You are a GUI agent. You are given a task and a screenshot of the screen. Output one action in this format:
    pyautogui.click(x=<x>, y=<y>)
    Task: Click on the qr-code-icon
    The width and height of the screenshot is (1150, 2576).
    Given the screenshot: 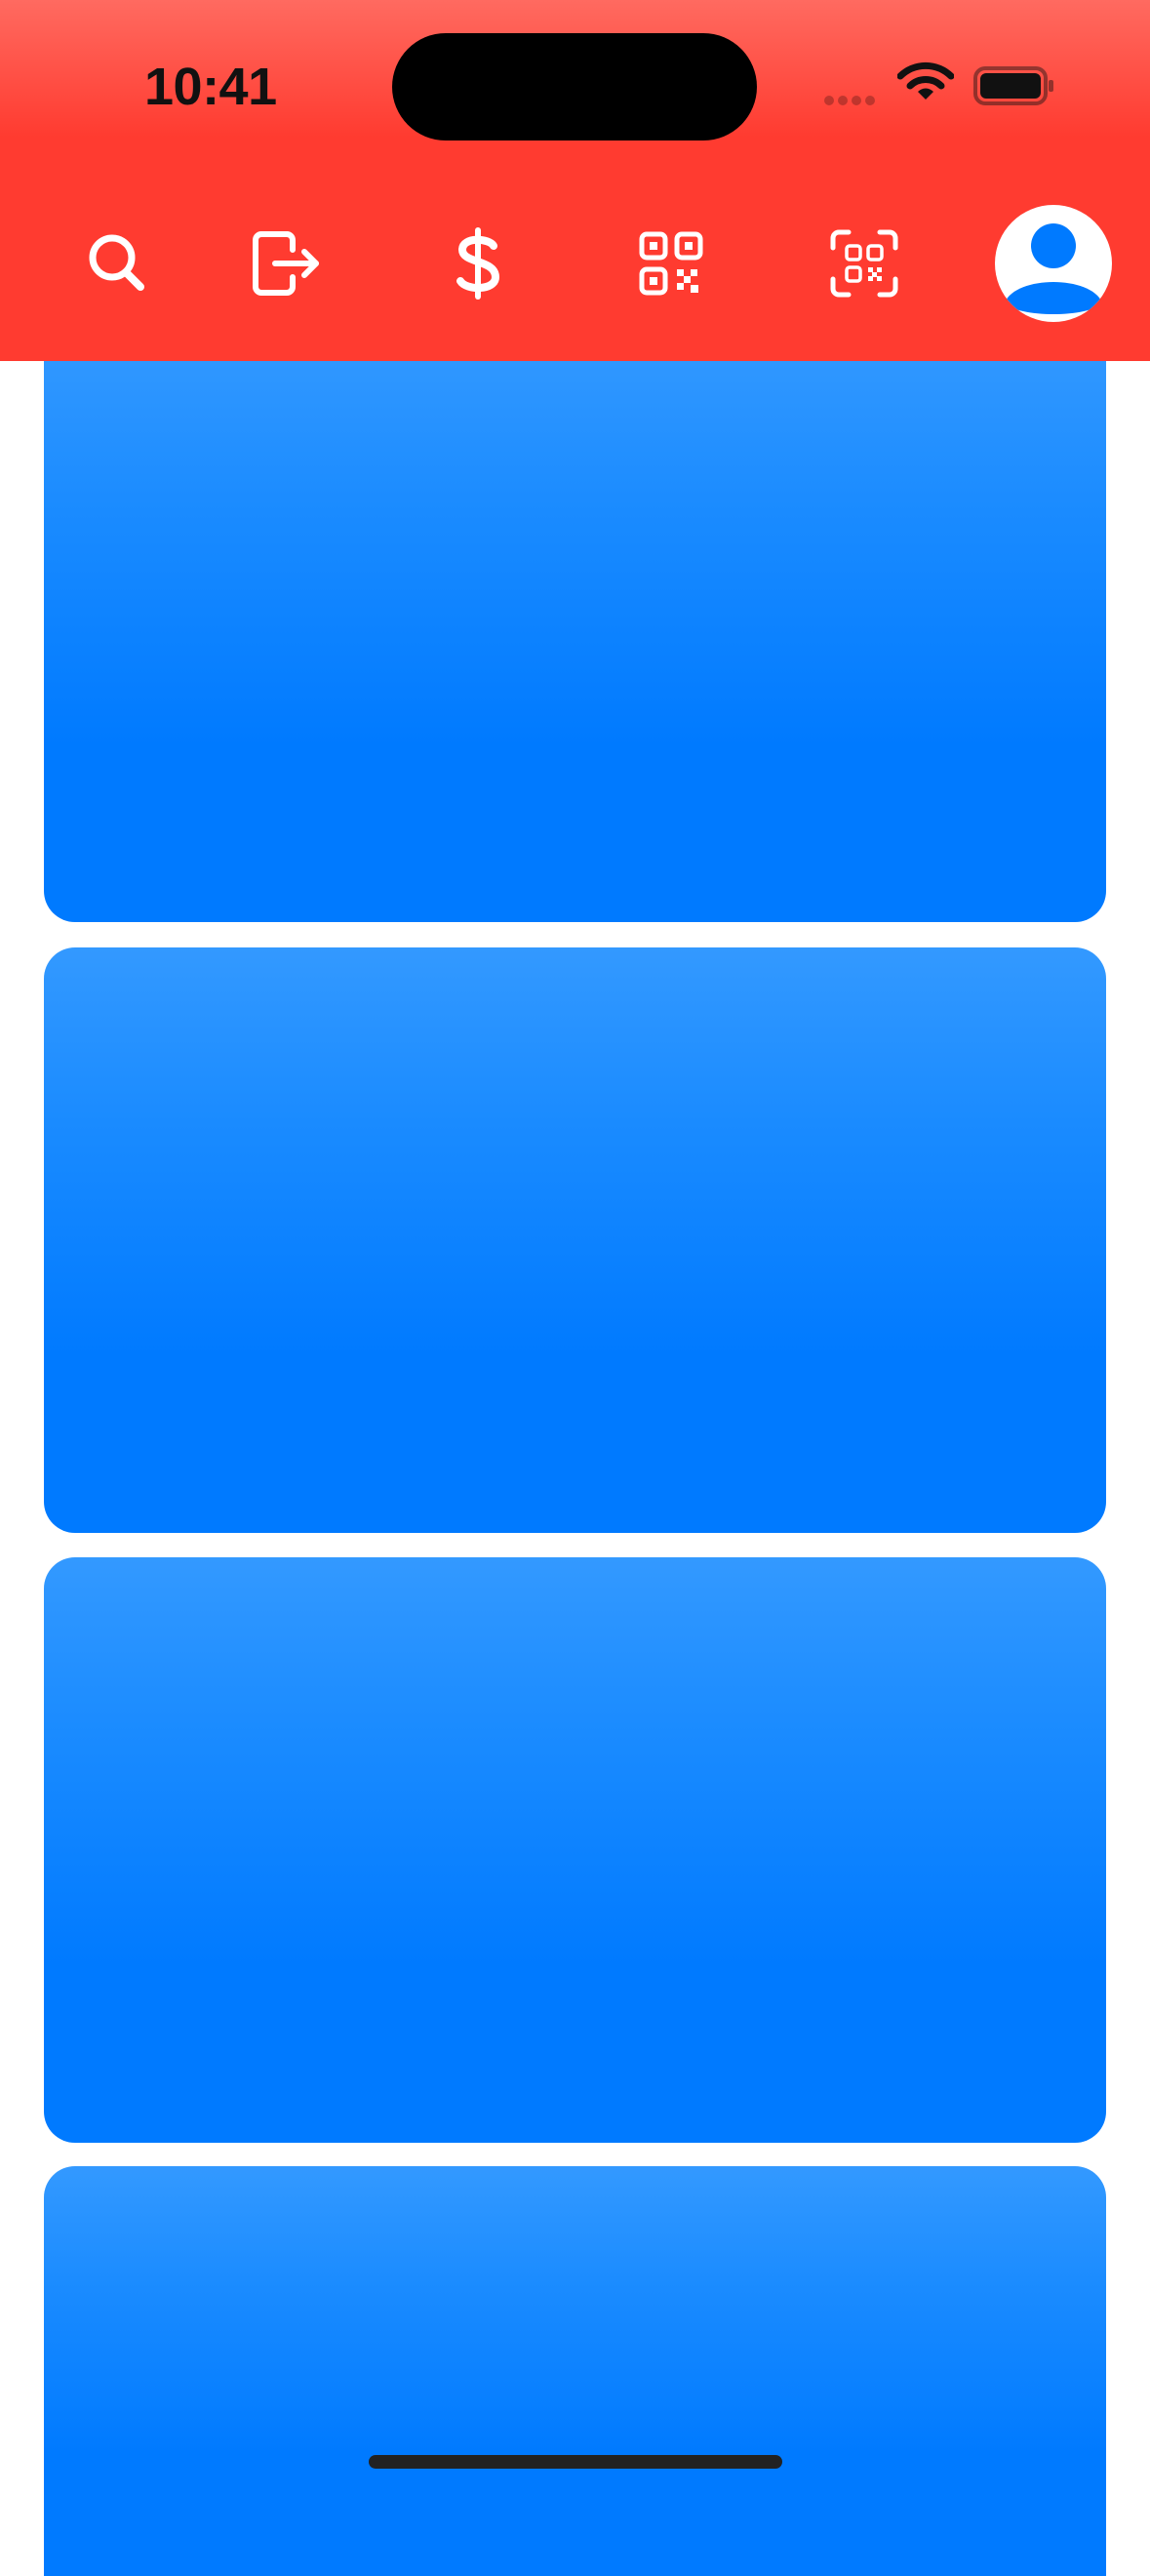 What is the action you would take?
    pyautogui.click(x=671, y=263)
    